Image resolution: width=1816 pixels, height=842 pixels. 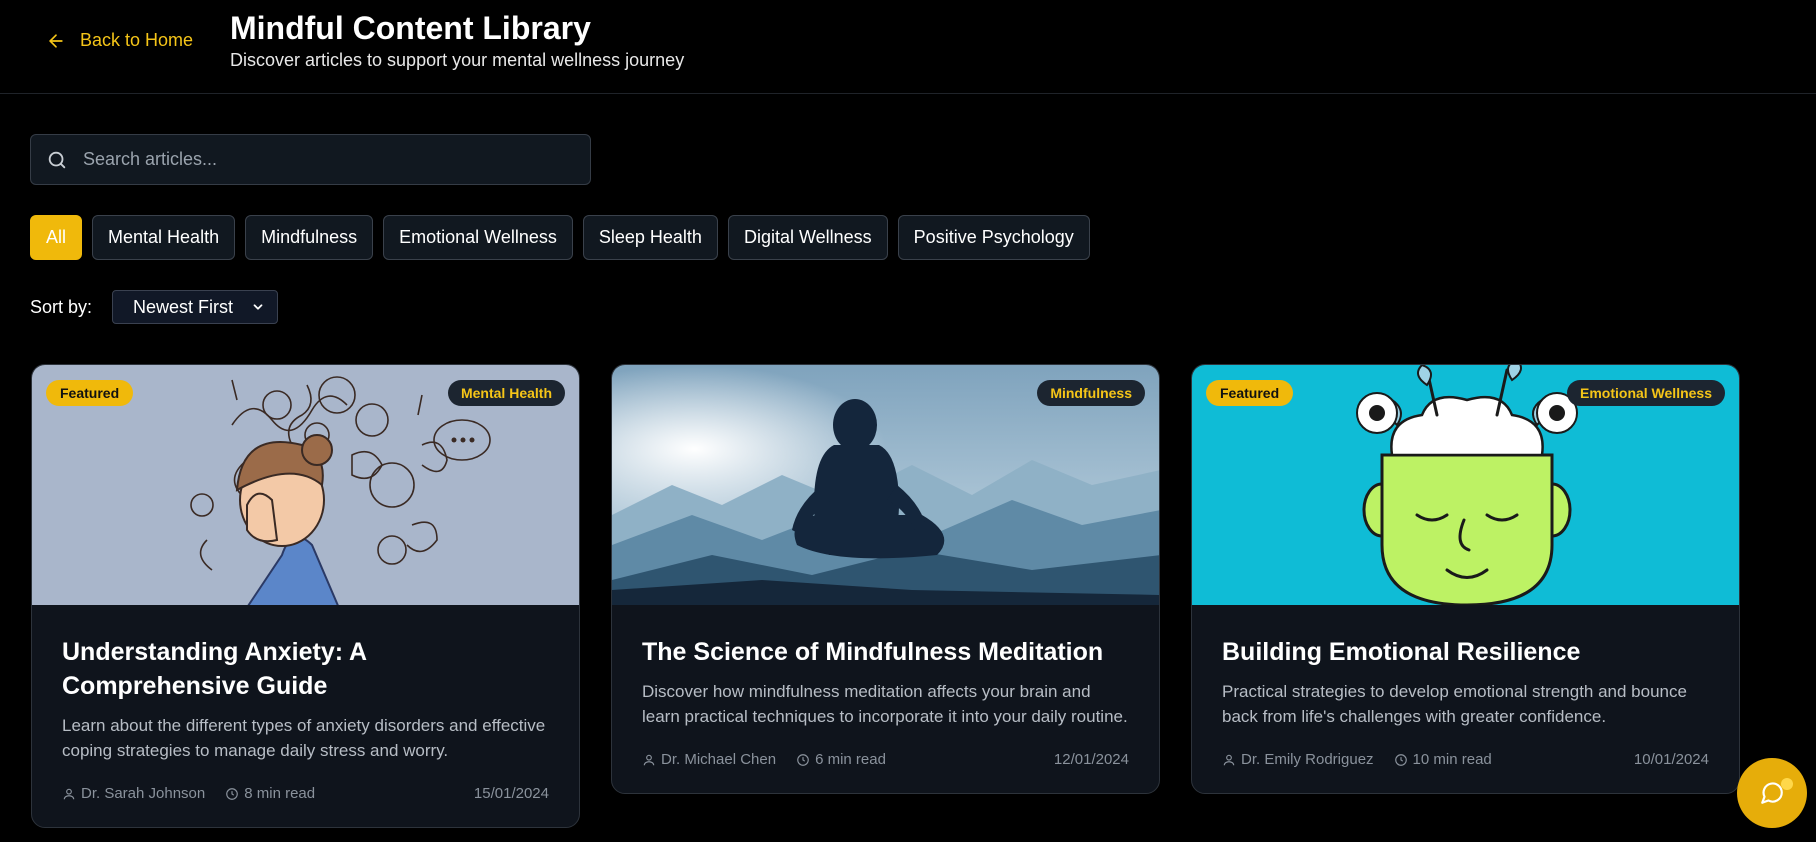 I want to click on read-time-text: 8 min read, so click(x=280, y=793).